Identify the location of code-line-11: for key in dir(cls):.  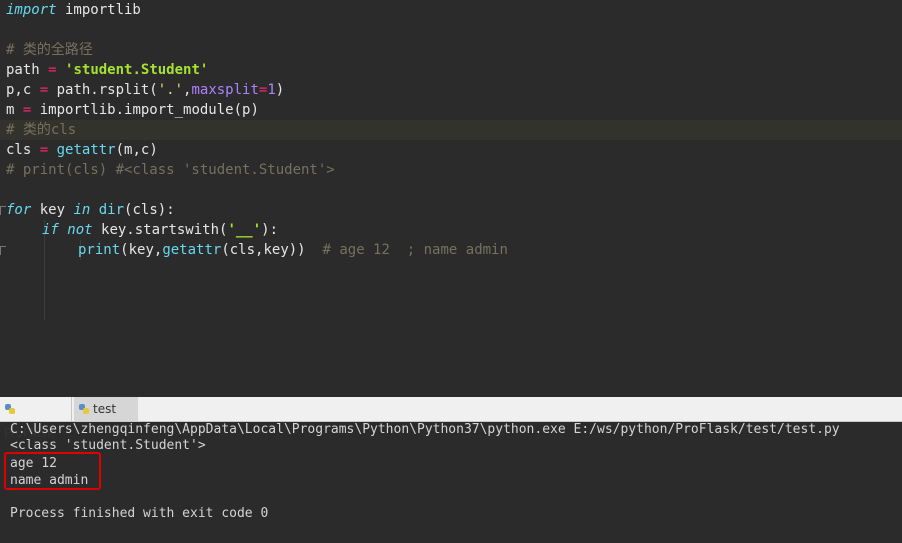
(90, 210).